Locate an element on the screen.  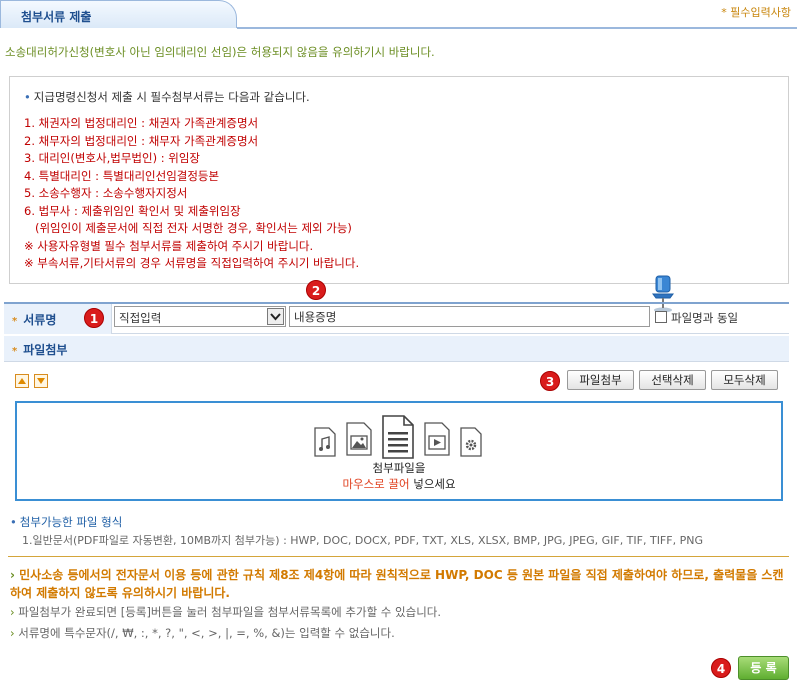
drop-instruction-line2: 마우스로 끌어 넣으세요 is located at coordinates (399, 484).